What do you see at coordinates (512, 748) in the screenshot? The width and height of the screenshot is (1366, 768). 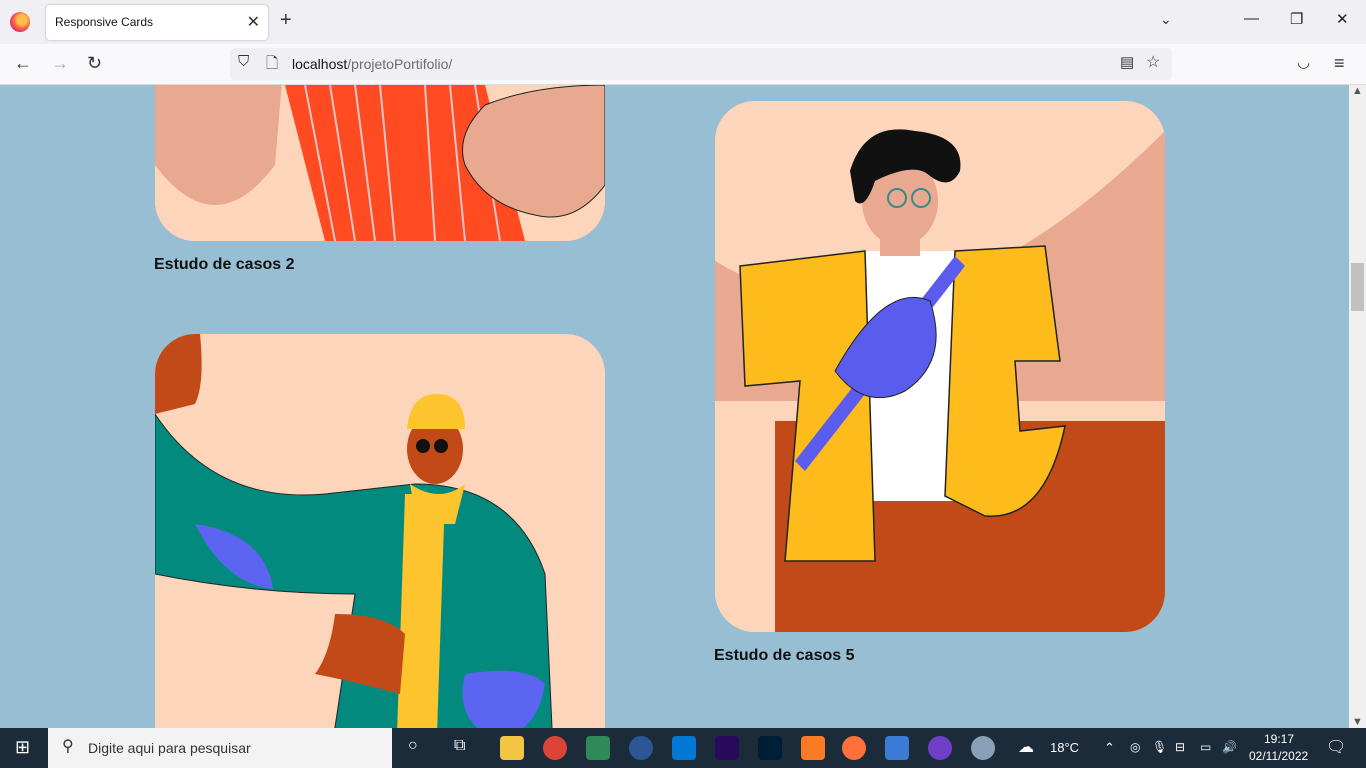 I see `file-explorer-icon` at bounding box center [512, 748].